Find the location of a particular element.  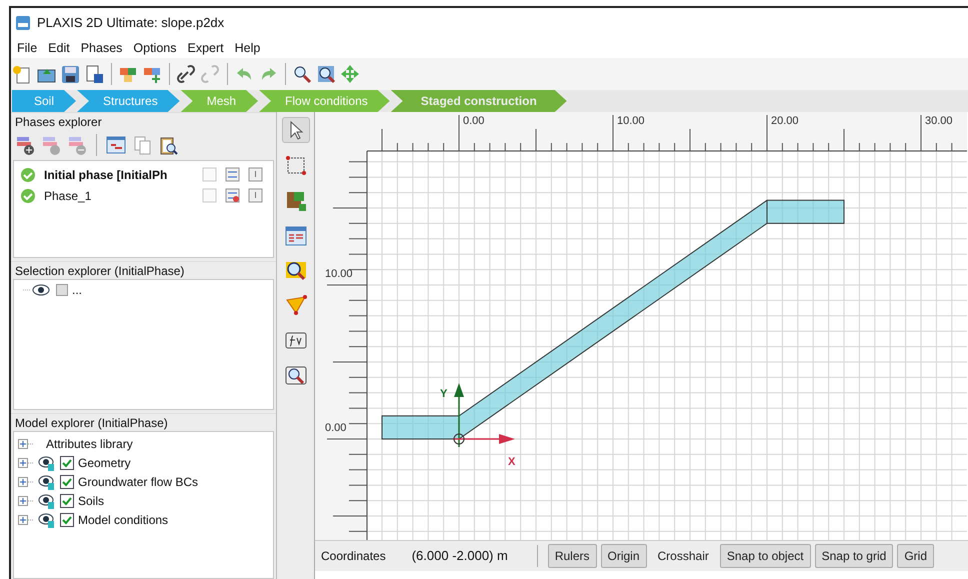

zoom-view-icon is located at coordinates (296, 375).